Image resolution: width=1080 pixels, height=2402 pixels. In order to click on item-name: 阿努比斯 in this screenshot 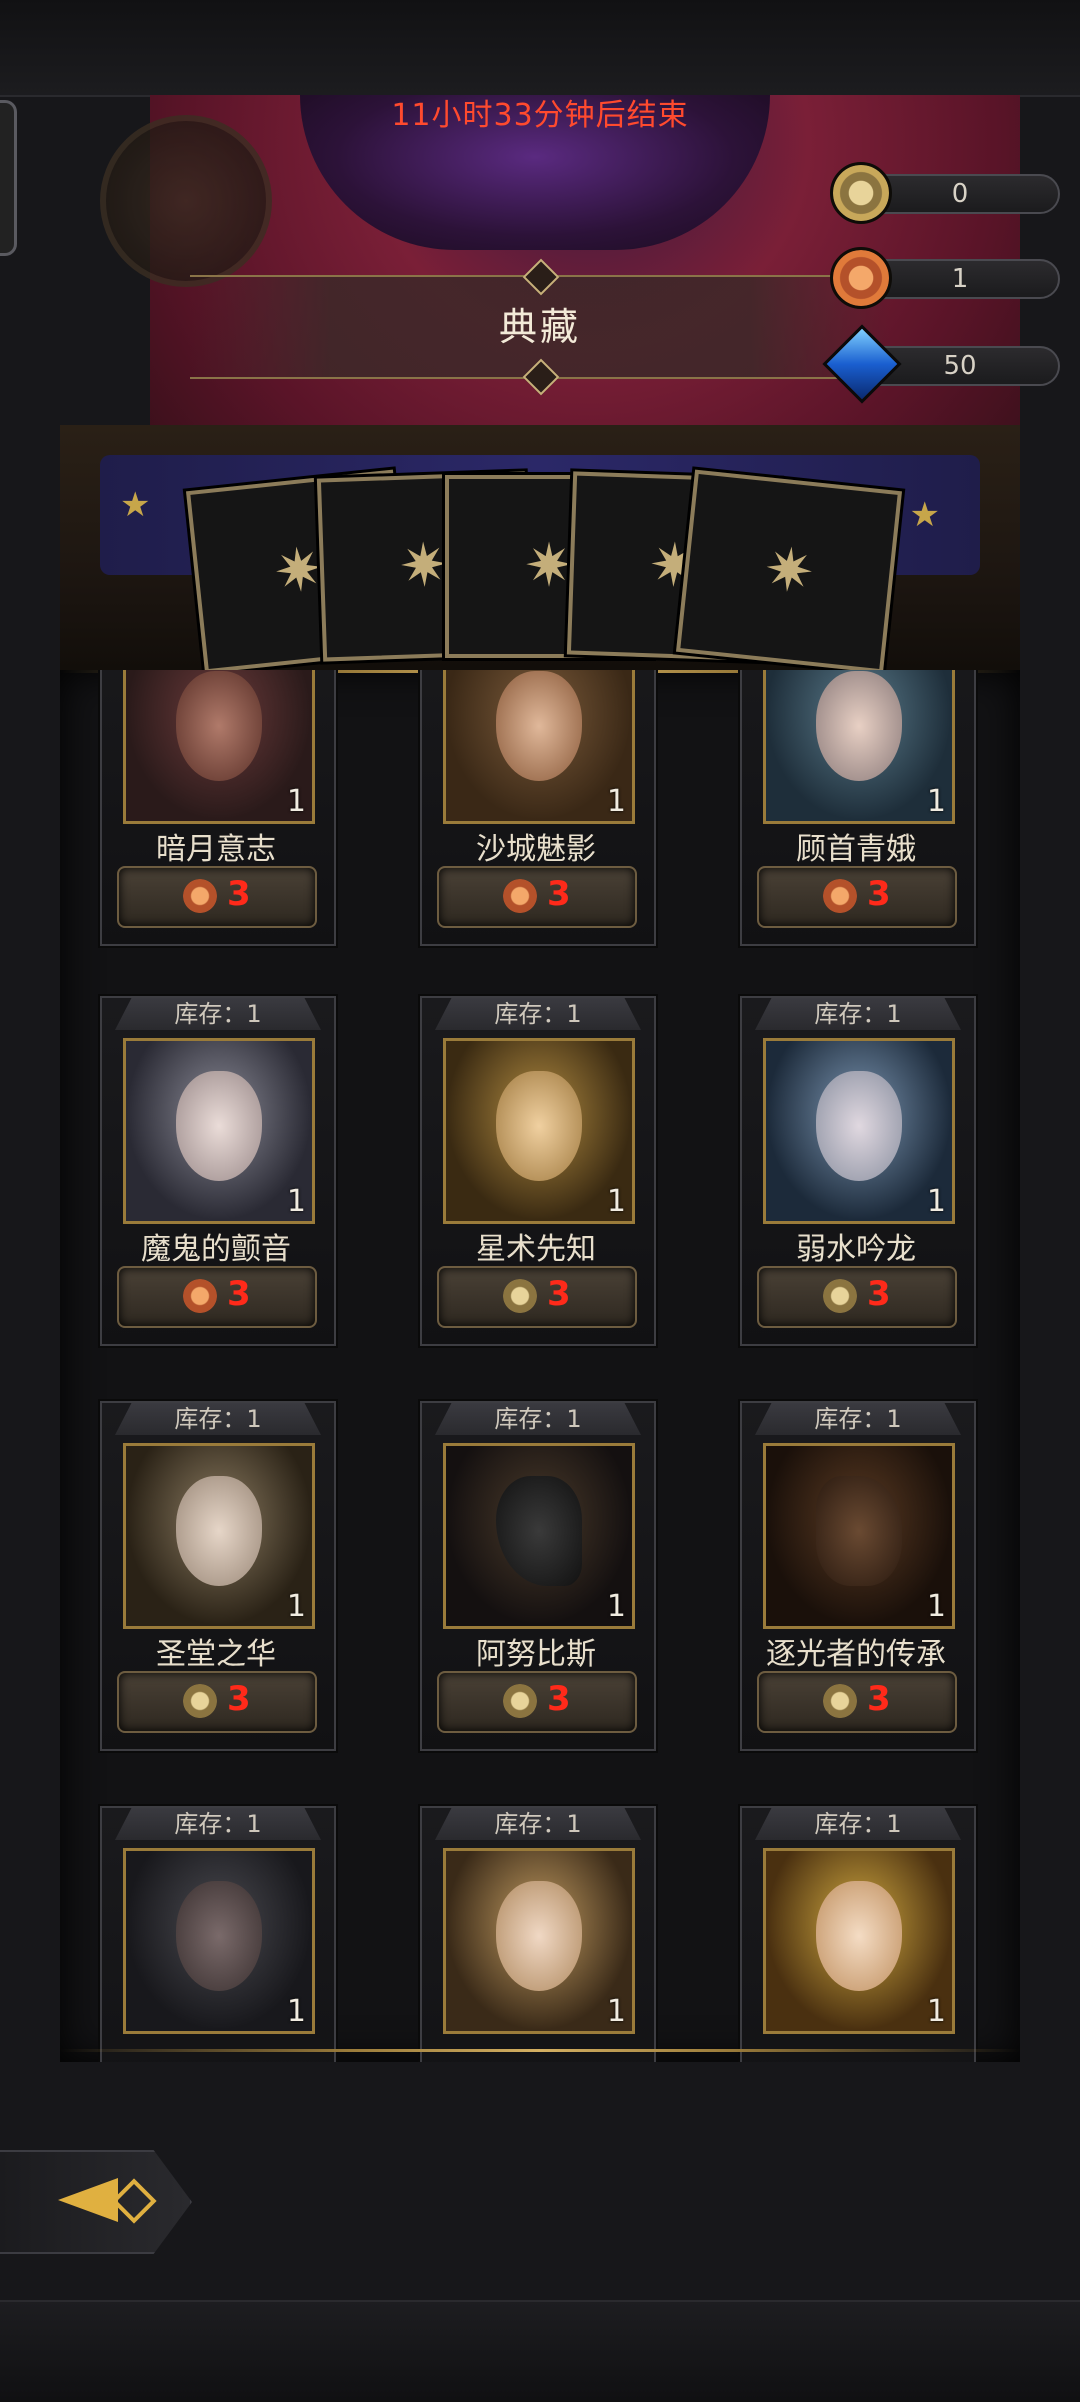, I will do `click(536, 1654)`.